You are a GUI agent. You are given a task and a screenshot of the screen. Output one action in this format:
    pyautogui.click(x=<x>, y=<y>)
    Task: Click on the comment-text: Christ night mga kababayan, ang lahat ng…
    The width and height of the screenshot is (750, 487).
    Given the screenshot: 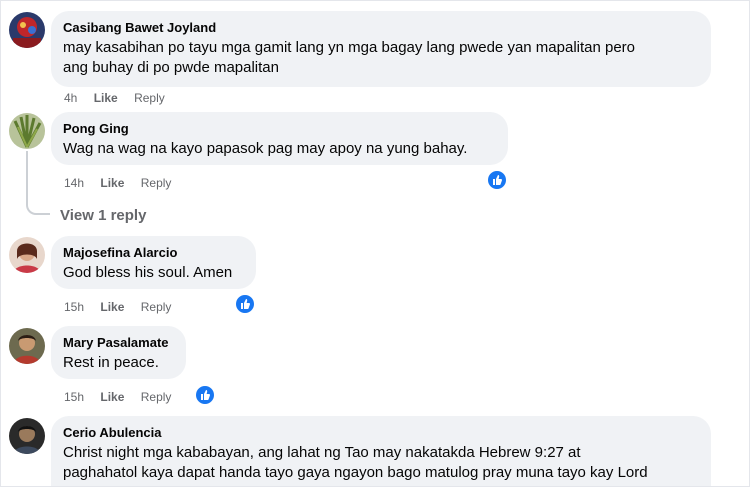 What is the action you would take?
    pyautogui.click(x=322, y=452)
    